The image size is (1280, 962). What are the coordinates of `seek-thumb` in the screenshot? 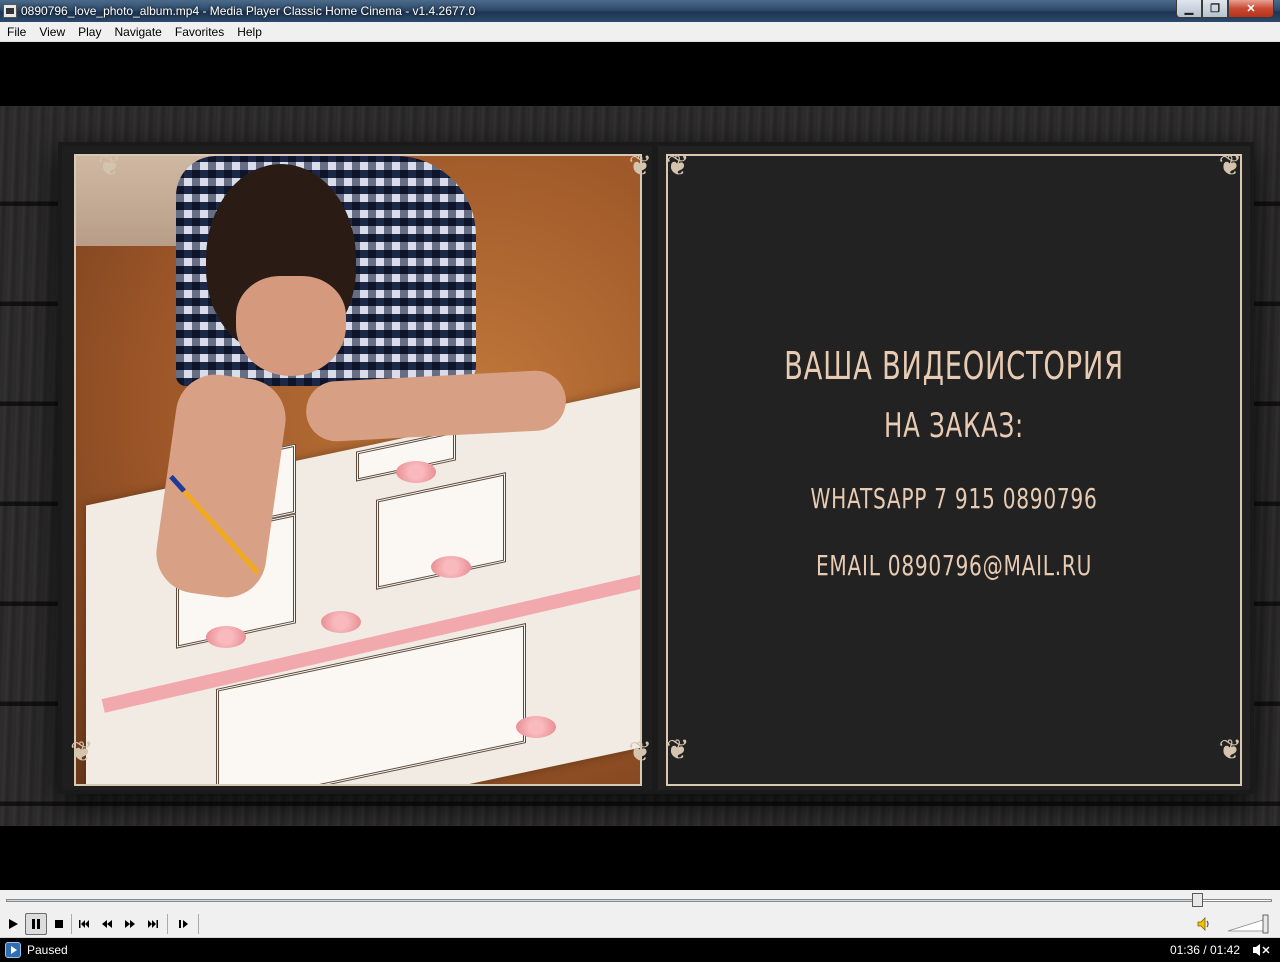 It's located at (1198, 900).